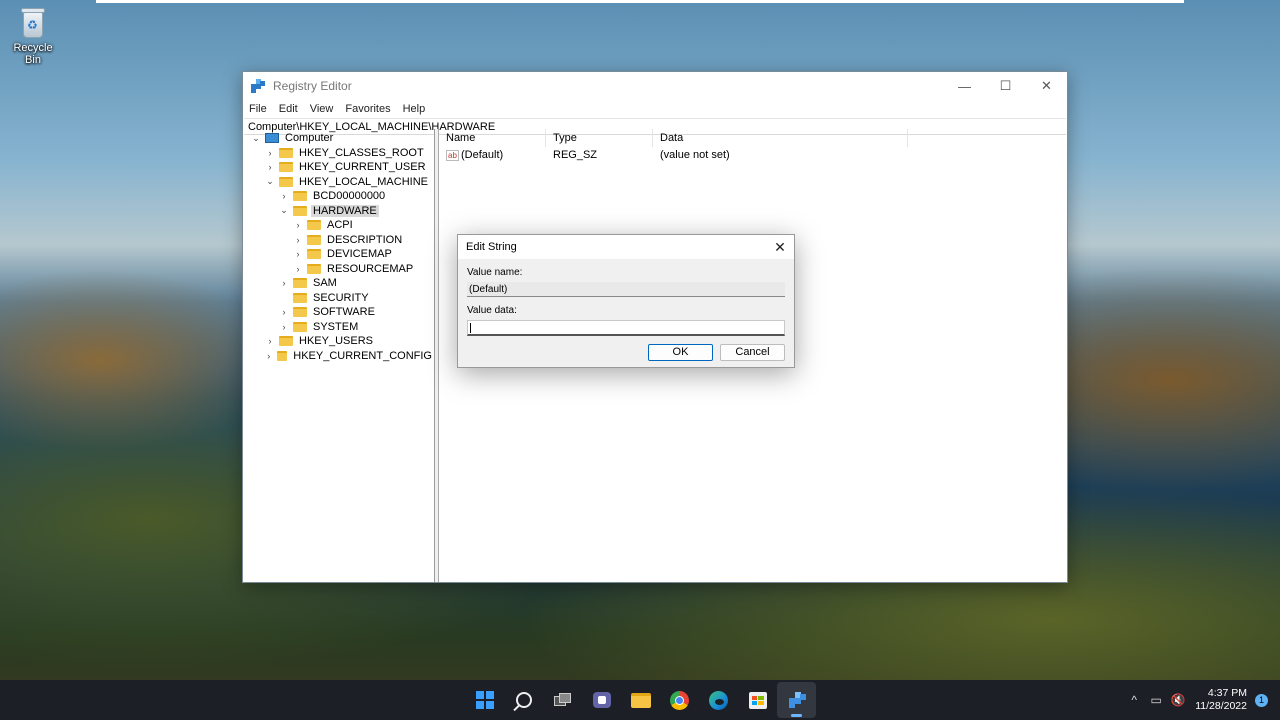 The height and width of the screenshot is (720, 1280). I want to click on value-data-input, so click(626, 328).